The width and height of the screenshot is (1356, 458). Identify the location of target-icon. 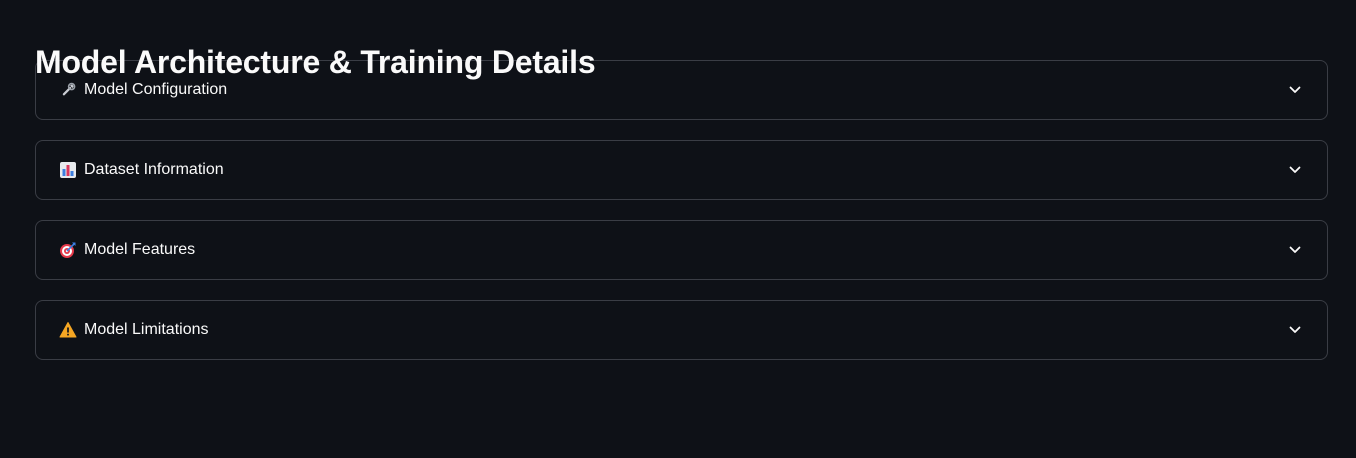
(68, 250).